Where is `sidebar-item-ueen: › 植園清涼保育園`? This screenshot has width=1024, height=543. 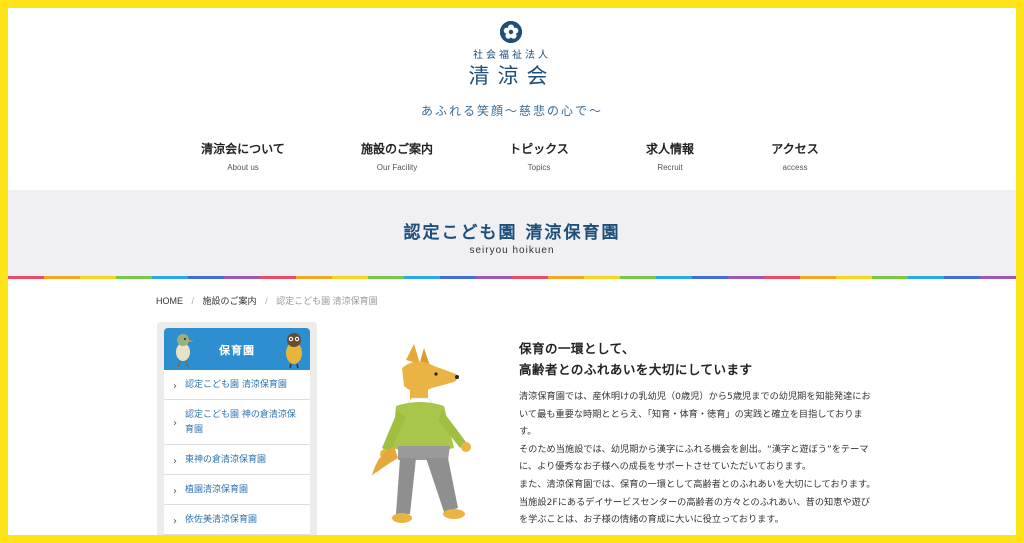
sidebar-item-ueen: › 植園清涼保育園 is located at coordinates (237, 490).